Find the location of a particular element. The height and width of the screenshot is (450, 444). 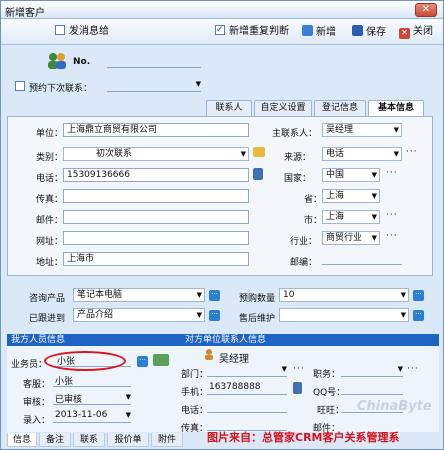

unit-input: 上海鼎立商贸有限公司 is located at coordinates (156, 130).